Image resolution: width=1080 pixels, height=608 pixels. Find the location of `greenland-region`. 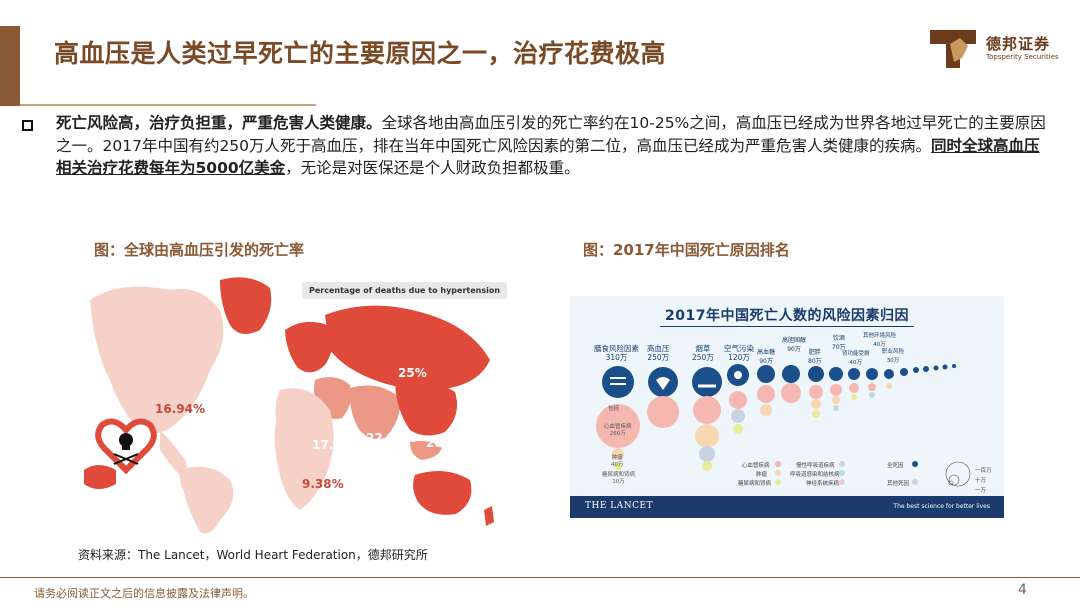

greenland-region is located at coordinates (246, 305).